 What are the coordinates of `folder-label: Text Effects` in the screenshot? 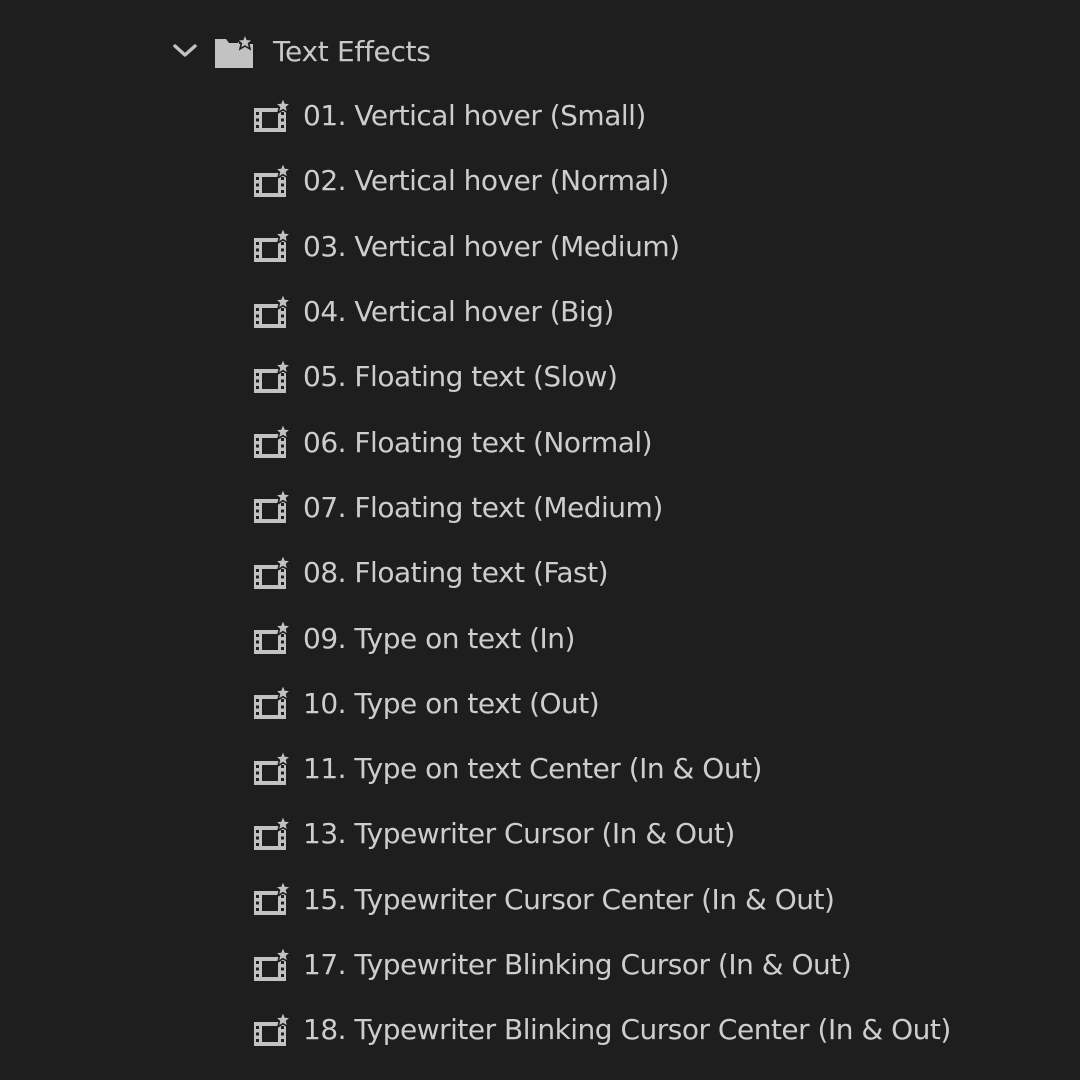 It's located at (352, 51).